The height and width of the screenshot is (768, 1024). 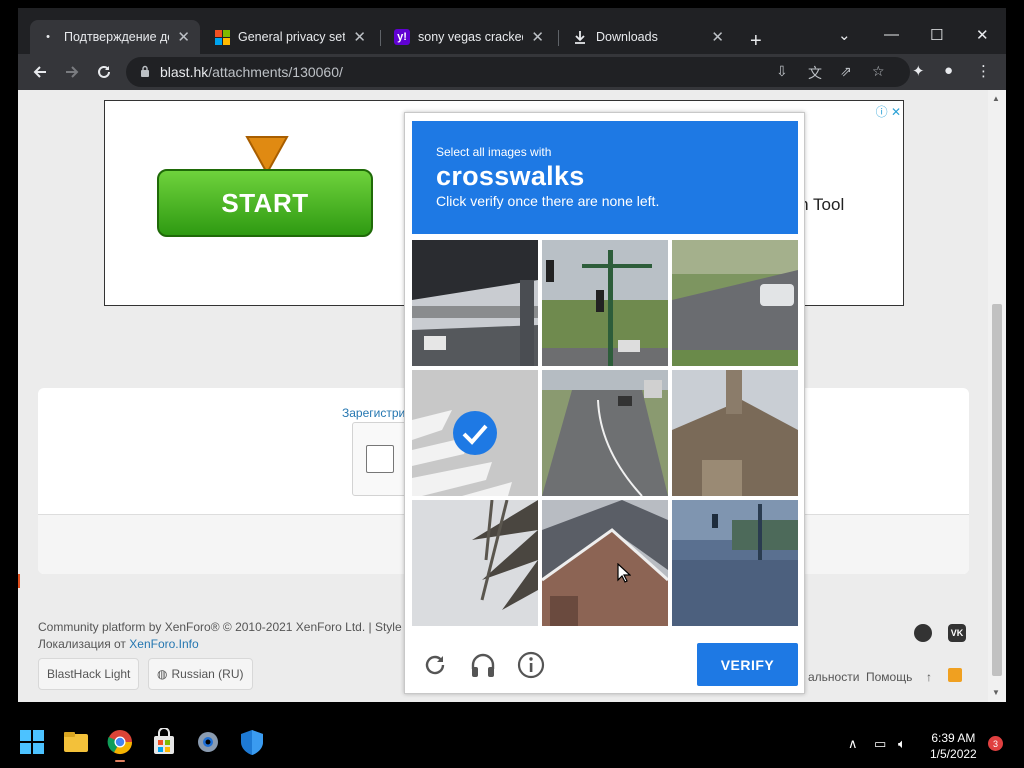 I want to click on tab-confirm-action: • Подтверждение дей ✕, so click(x=115, y=37).